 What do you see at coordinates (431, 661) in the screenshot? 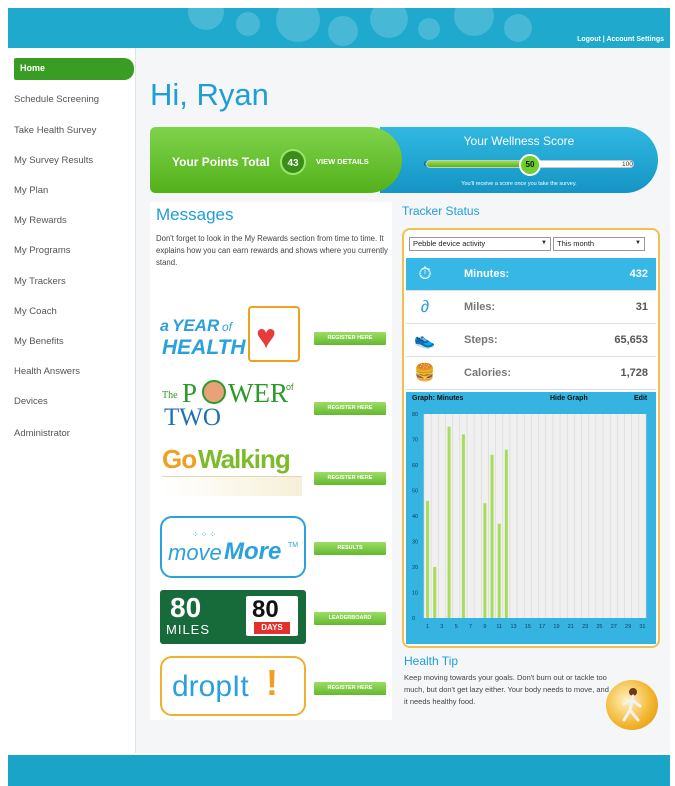
I see `health-tip-title: Health Tip` at bounding box center [431, 661].